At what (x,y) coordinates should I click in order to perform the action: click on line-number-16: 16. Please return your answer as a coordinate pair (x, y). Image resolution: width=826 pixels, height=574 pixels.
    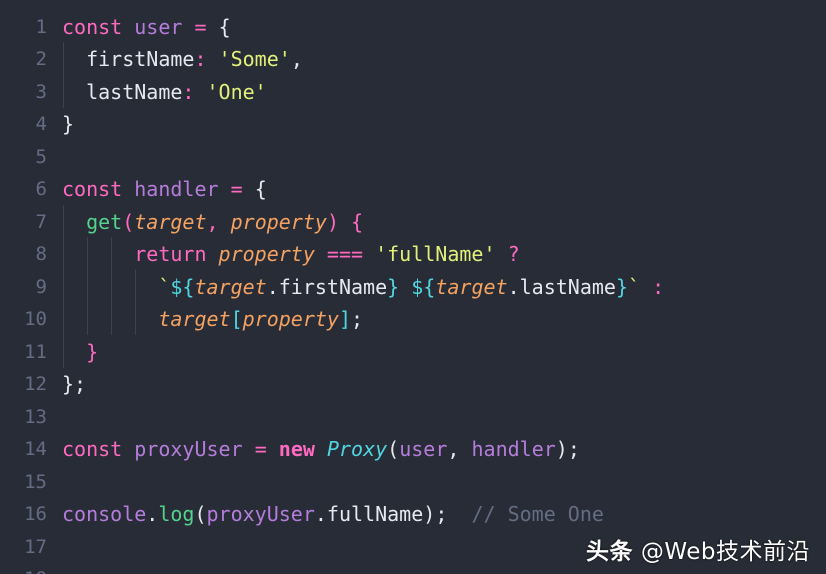
    Looking at the image, I should click on (35, 514).